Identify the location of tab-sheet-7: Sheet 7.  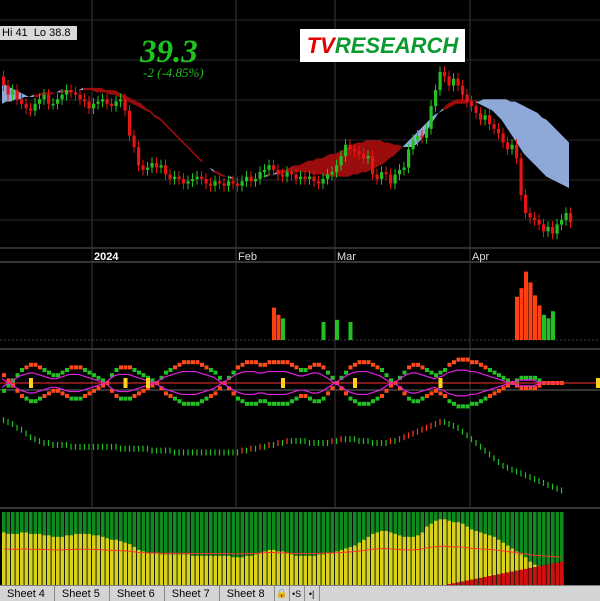
(192, 593).